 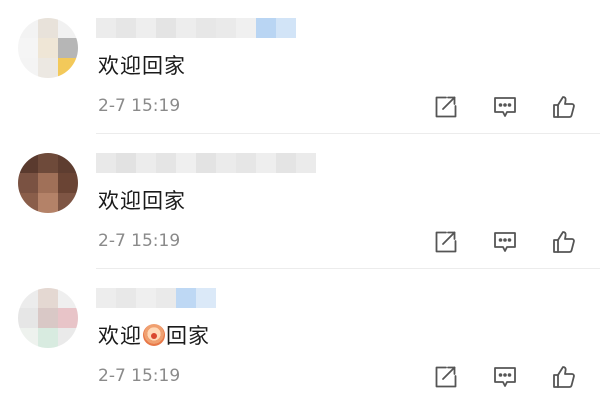 What do you see at coordinates (120, 336) in the screenshot?
I see `comment-text-part: 欢迎` at bounding box center [120, 336].